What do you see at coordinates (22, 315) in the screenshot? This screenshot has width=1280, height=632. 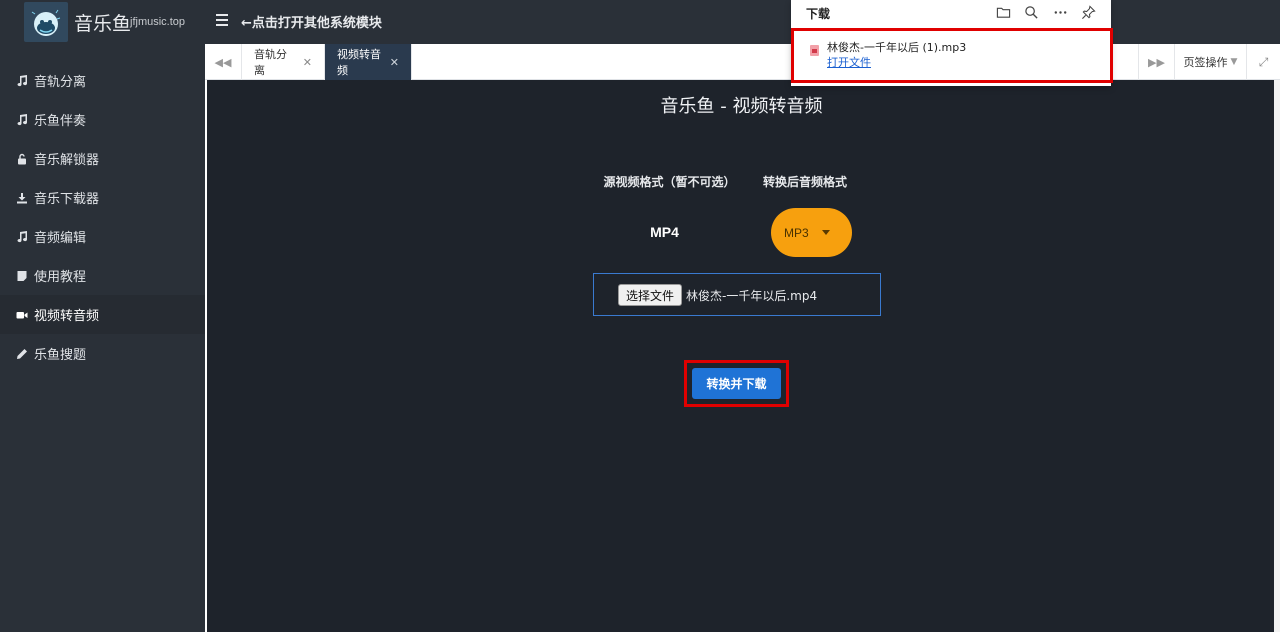 I see `video-camera-icon` at bounding box center [22, 315].